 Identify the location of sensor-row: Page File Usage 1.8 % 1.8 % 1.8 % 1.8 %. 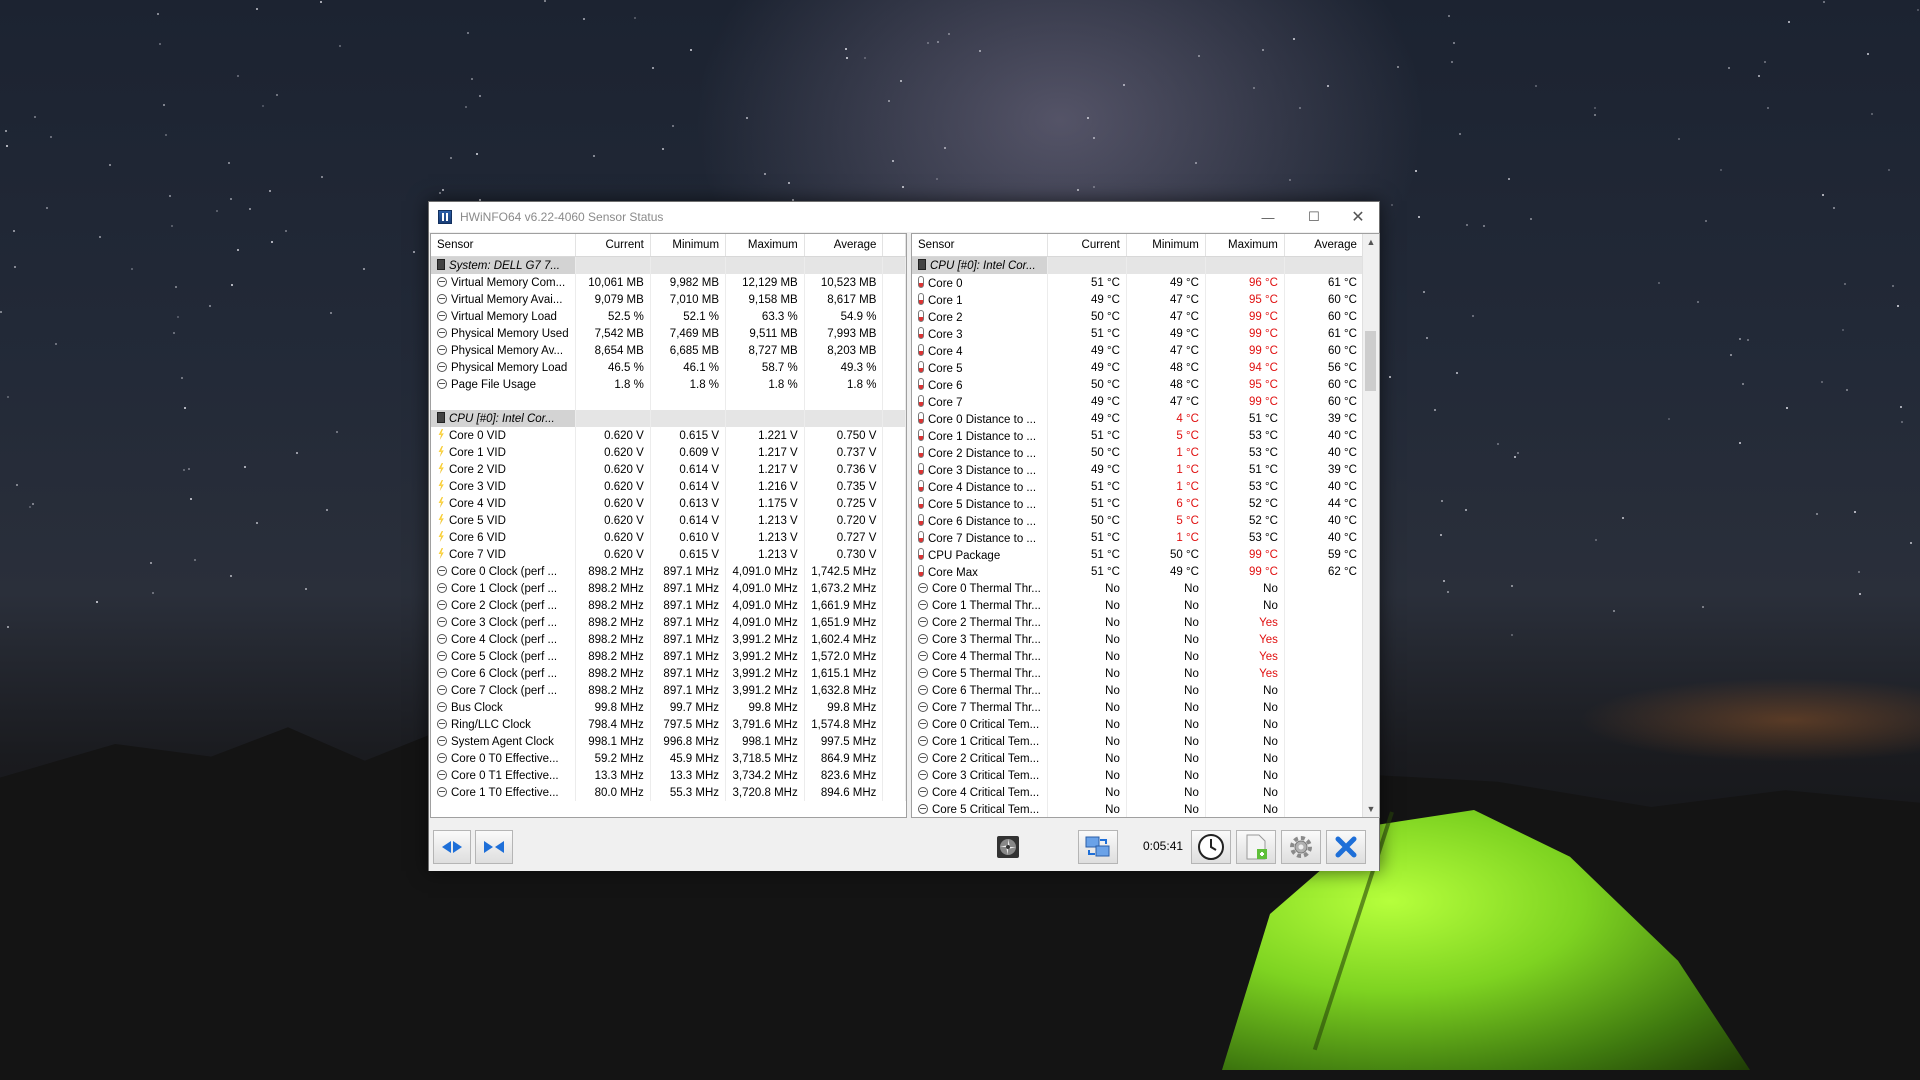
(668, 384).